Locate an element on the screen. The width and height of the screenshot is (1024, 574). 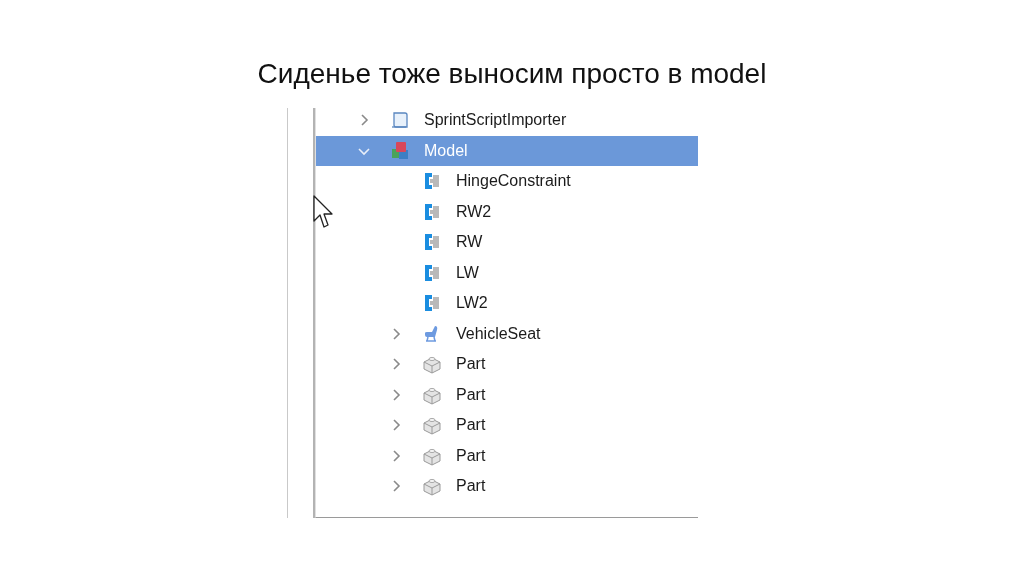
script-icon is located at coordinates (400, 120).